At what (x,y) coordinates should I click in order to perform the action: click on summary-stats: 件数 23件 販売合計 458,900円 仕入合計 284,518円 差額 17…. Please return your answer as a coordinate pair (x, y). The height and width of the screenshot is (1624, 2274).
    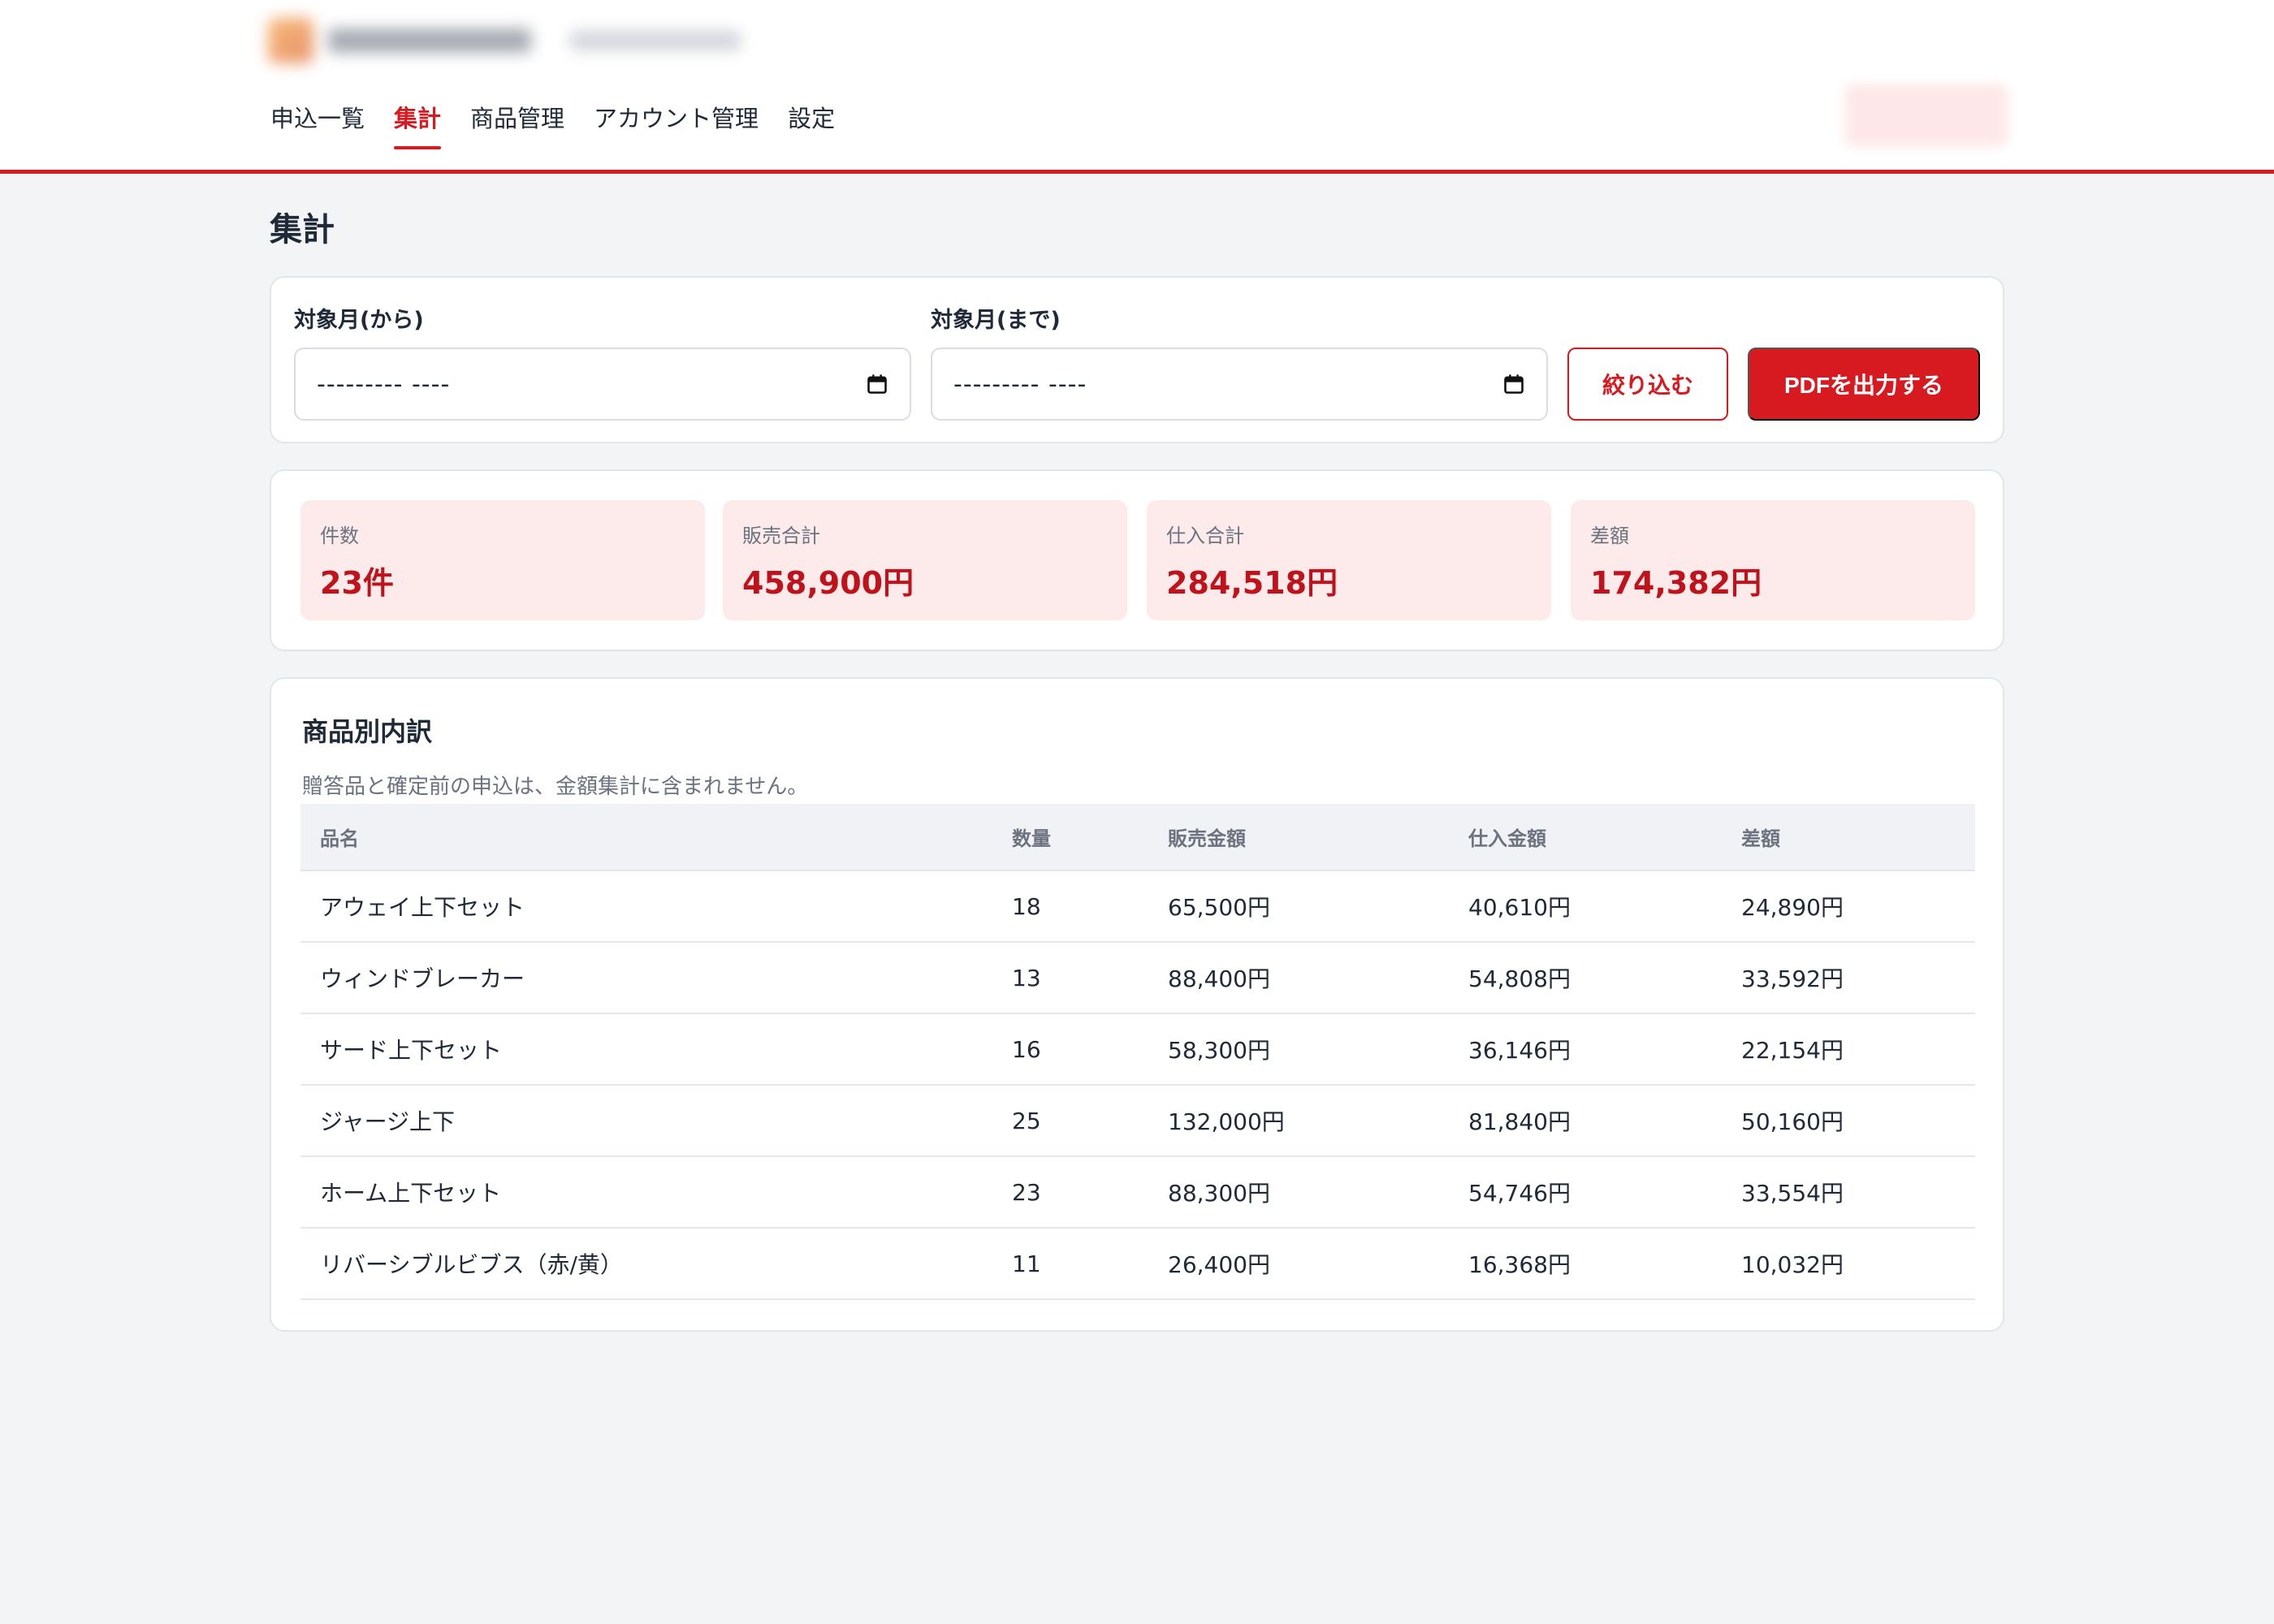
    Looking at the image, I should click on (1137, 560).